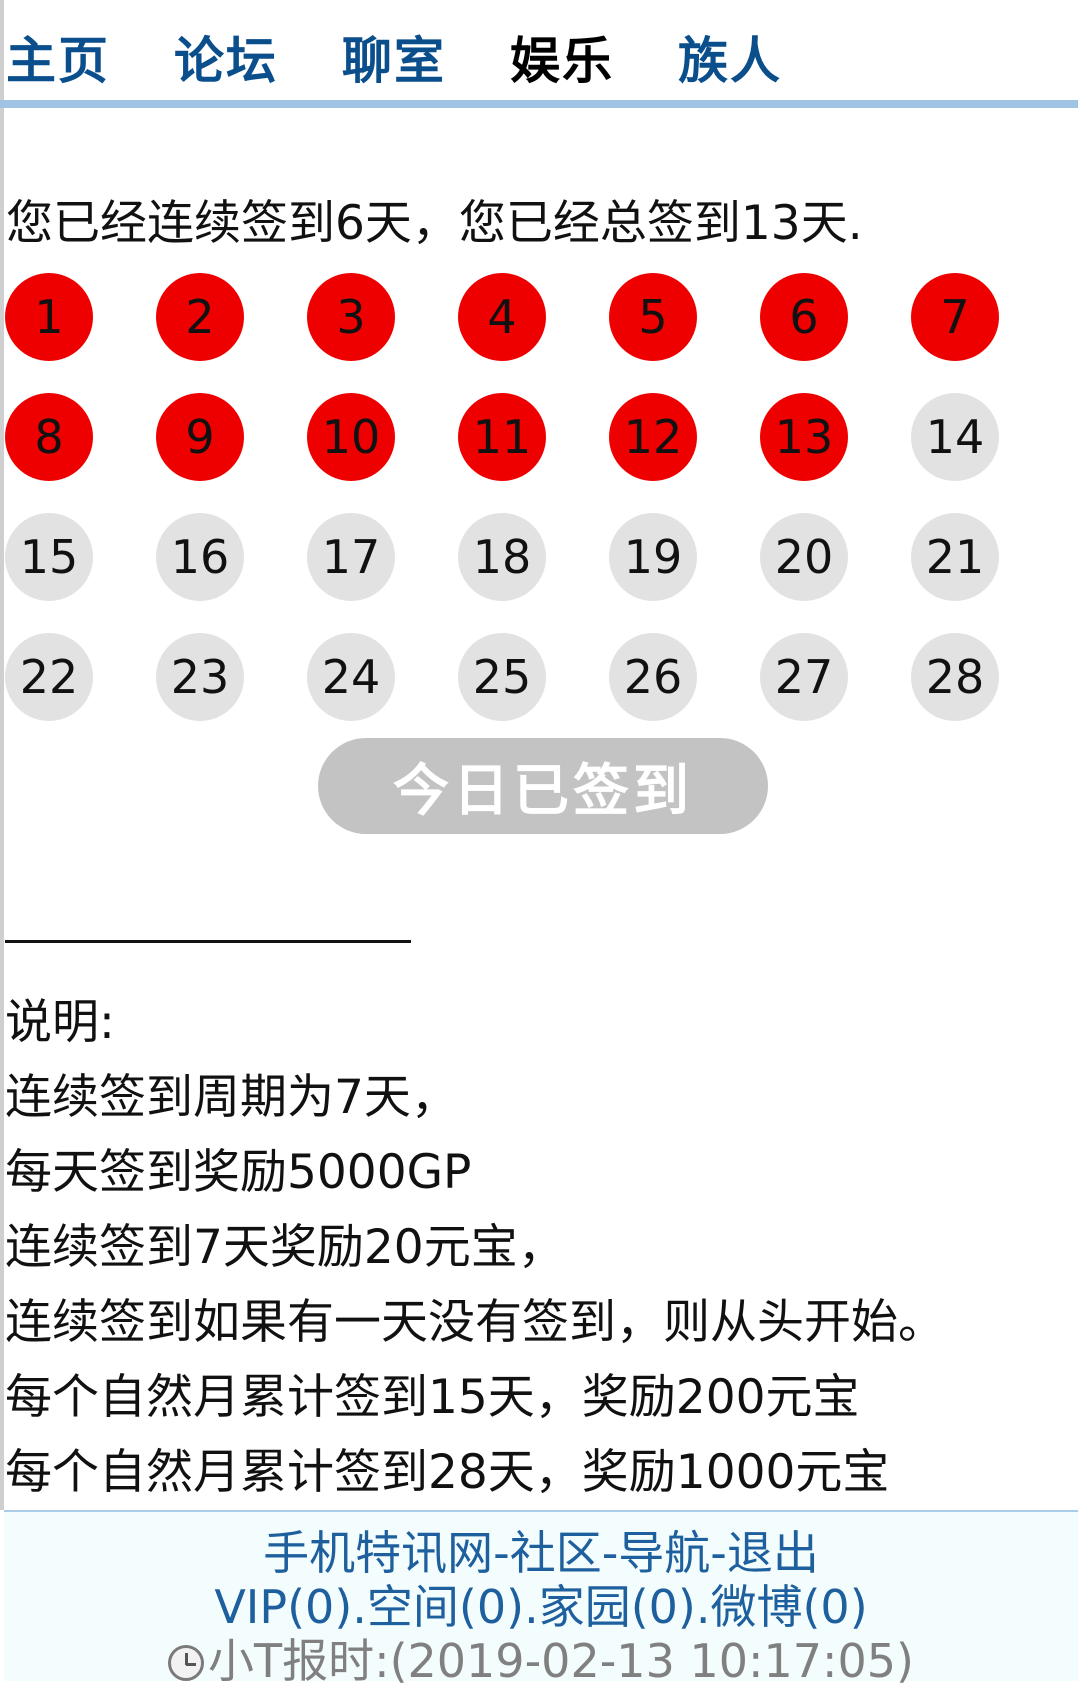 The width and height of the screenshot is (1078, 1688). Describe the element at coordinates (49, 317) in the screenshot. I see `day-signed: 1` at that location.